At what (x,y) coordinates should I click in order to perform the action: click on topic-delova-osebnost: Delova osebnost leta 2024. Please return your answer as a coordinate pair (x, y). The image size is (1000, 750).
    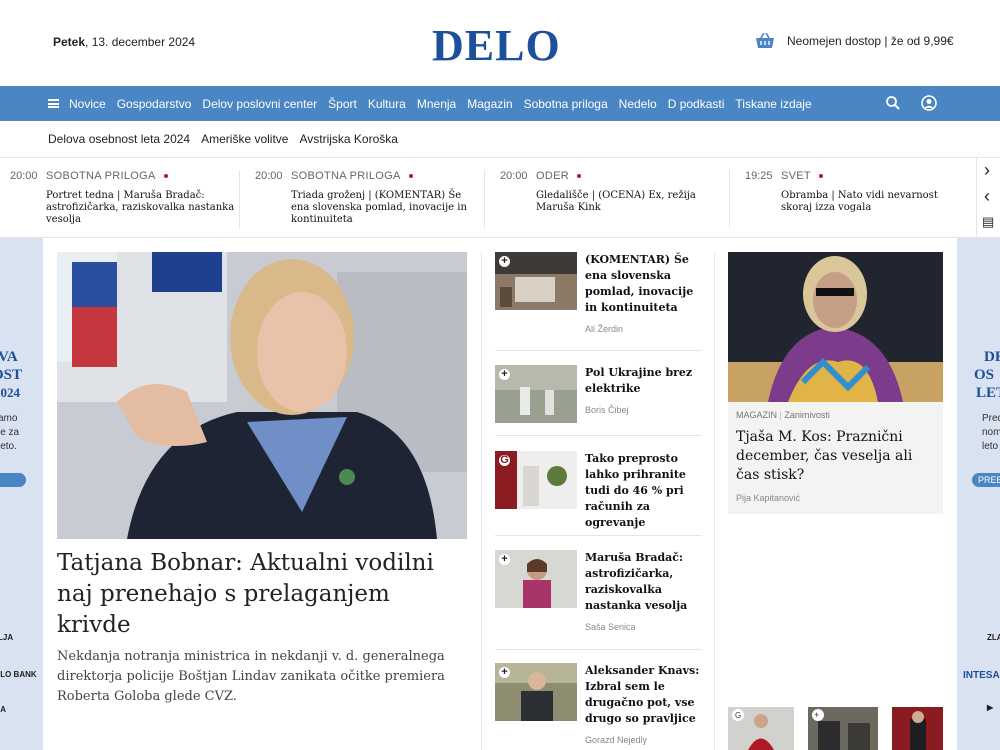
    Looking at the image, I should click on (119, 139).